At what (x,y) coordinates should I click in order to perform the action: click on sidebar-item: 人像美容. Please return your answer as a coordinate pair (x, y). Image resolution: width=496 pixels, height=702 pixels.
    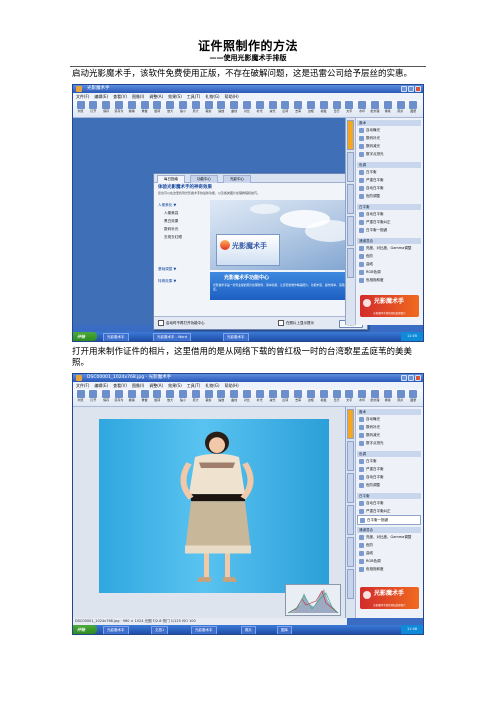
    Looking at the image, I should click on (183, 213).